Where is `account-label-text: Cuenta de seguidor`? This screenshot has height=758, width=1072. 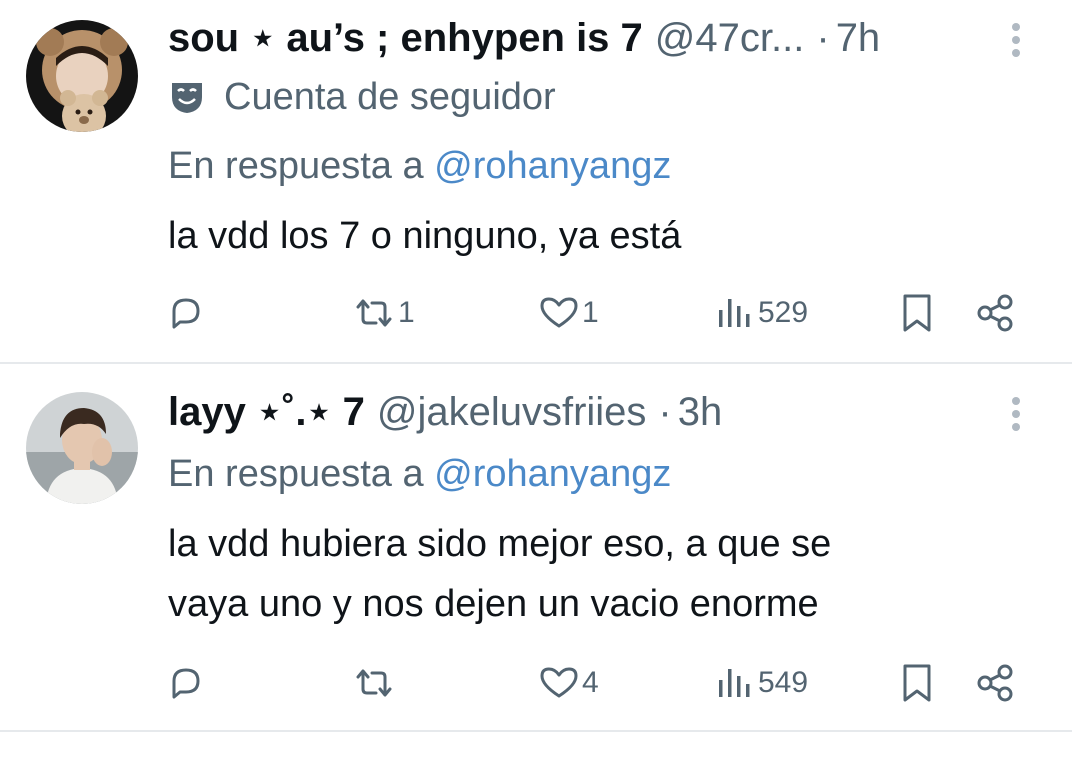 account-label-text: Cuenta de seguidor is located at coordinates (390, 96).